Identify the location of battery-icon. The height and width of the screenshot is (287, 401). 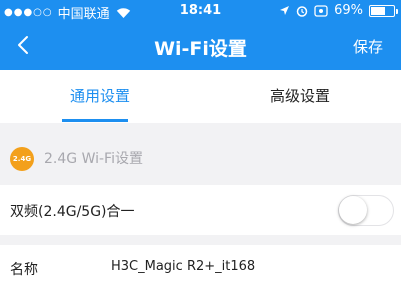
(383, 10).